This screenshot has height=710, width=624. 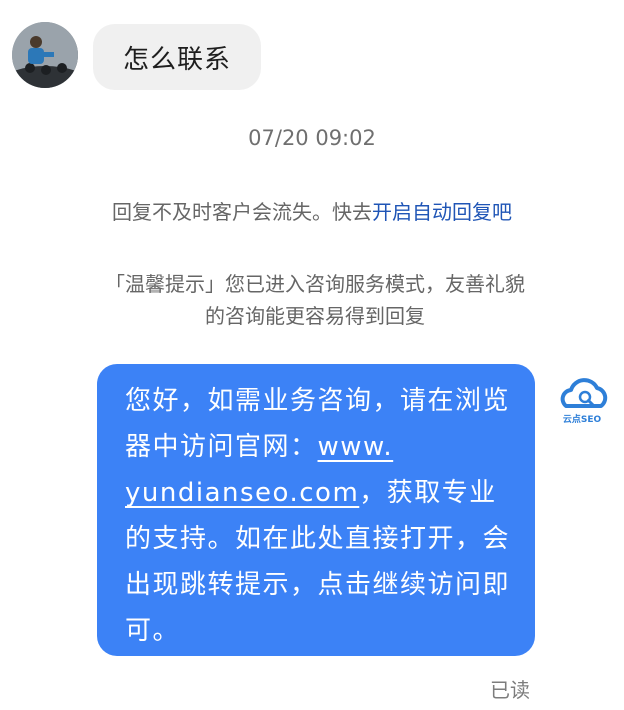 I want to click on consult-mode-tip-line1: 「温馨提示」您已进入咨询服务模式，友善礼貌, so click(x=315, y=284).